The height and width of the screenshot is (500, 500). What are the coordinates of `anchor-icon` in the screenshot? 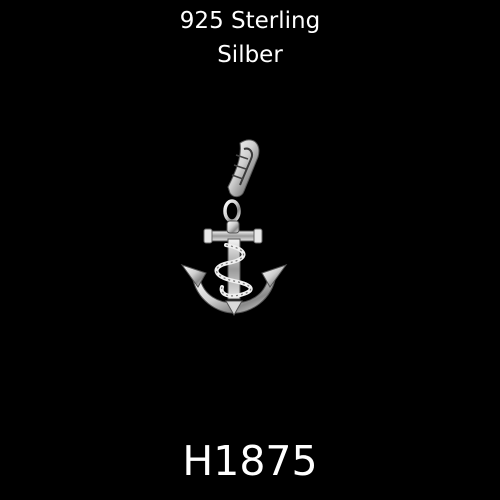 It's located at (234, 268).